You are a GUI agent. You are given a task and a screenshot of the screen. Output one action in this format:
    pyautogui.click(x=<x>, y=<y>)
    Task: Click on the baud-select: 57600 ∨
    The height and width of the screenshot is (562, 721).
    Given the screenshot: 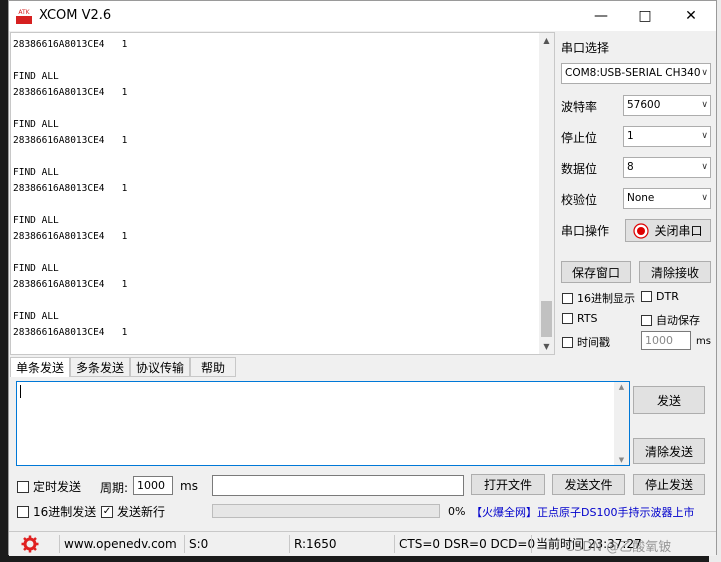 What is the action you would take?
    pyautogui.click(x=667, y=105)
    